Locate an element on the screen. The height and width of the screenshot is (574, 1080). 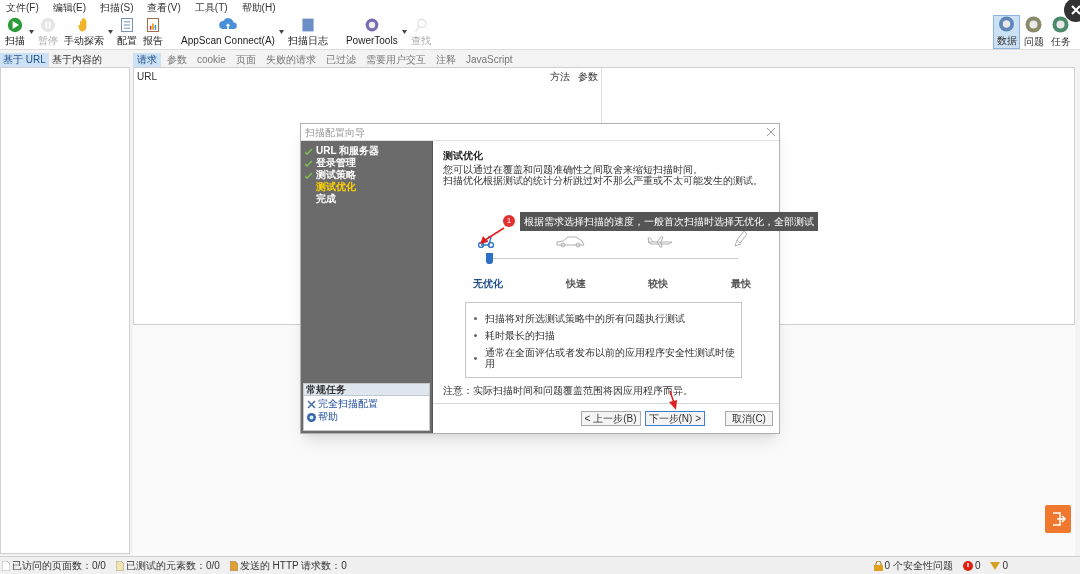
task-link: 帮助 is located at coordinates (328, 417).